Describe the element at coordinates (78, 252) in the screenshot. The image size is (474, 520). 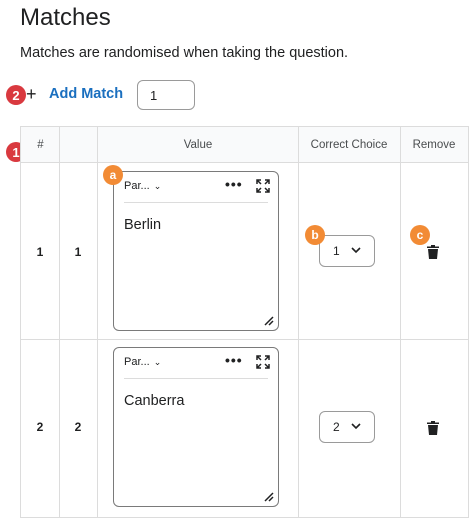
I see `row-match-number: 1` at that location.